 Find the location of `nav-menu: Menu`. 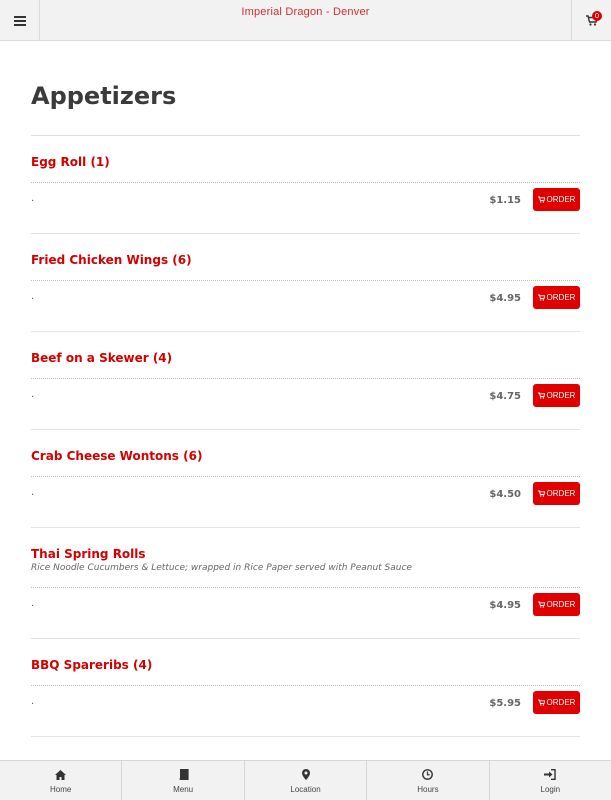

nav-menu: Menu is located at coordinates (183, 780).